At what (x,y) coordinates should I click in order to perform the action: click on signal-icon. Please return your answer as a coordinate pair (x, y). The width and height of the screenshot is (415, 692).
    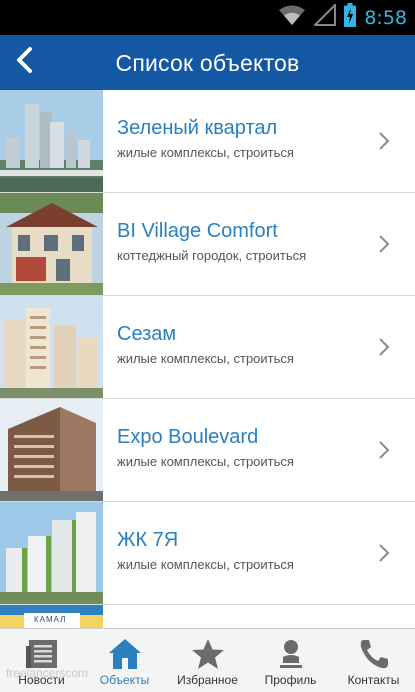
    Looking at the image, I should click on (324, 16).